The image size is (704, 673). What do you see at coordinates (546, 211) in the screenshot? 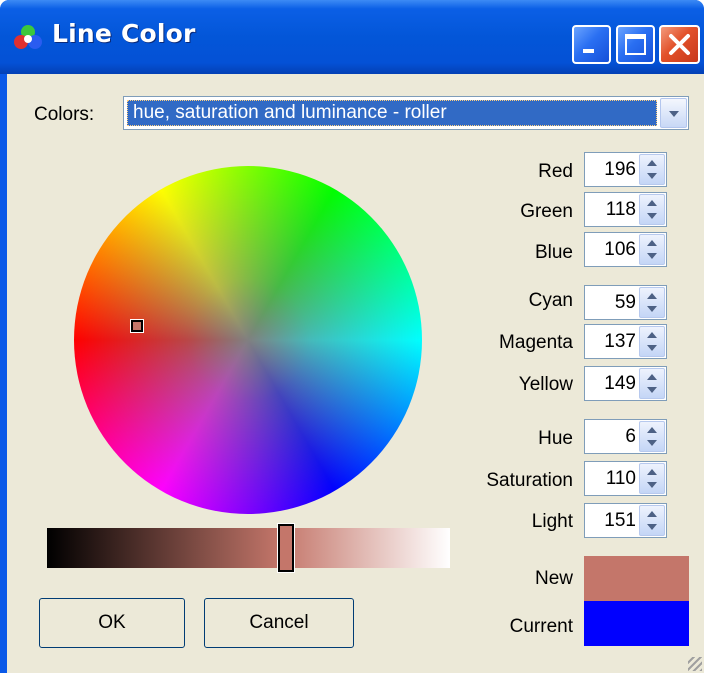
I see `green-label: Green` at bounding box center [546, 211].